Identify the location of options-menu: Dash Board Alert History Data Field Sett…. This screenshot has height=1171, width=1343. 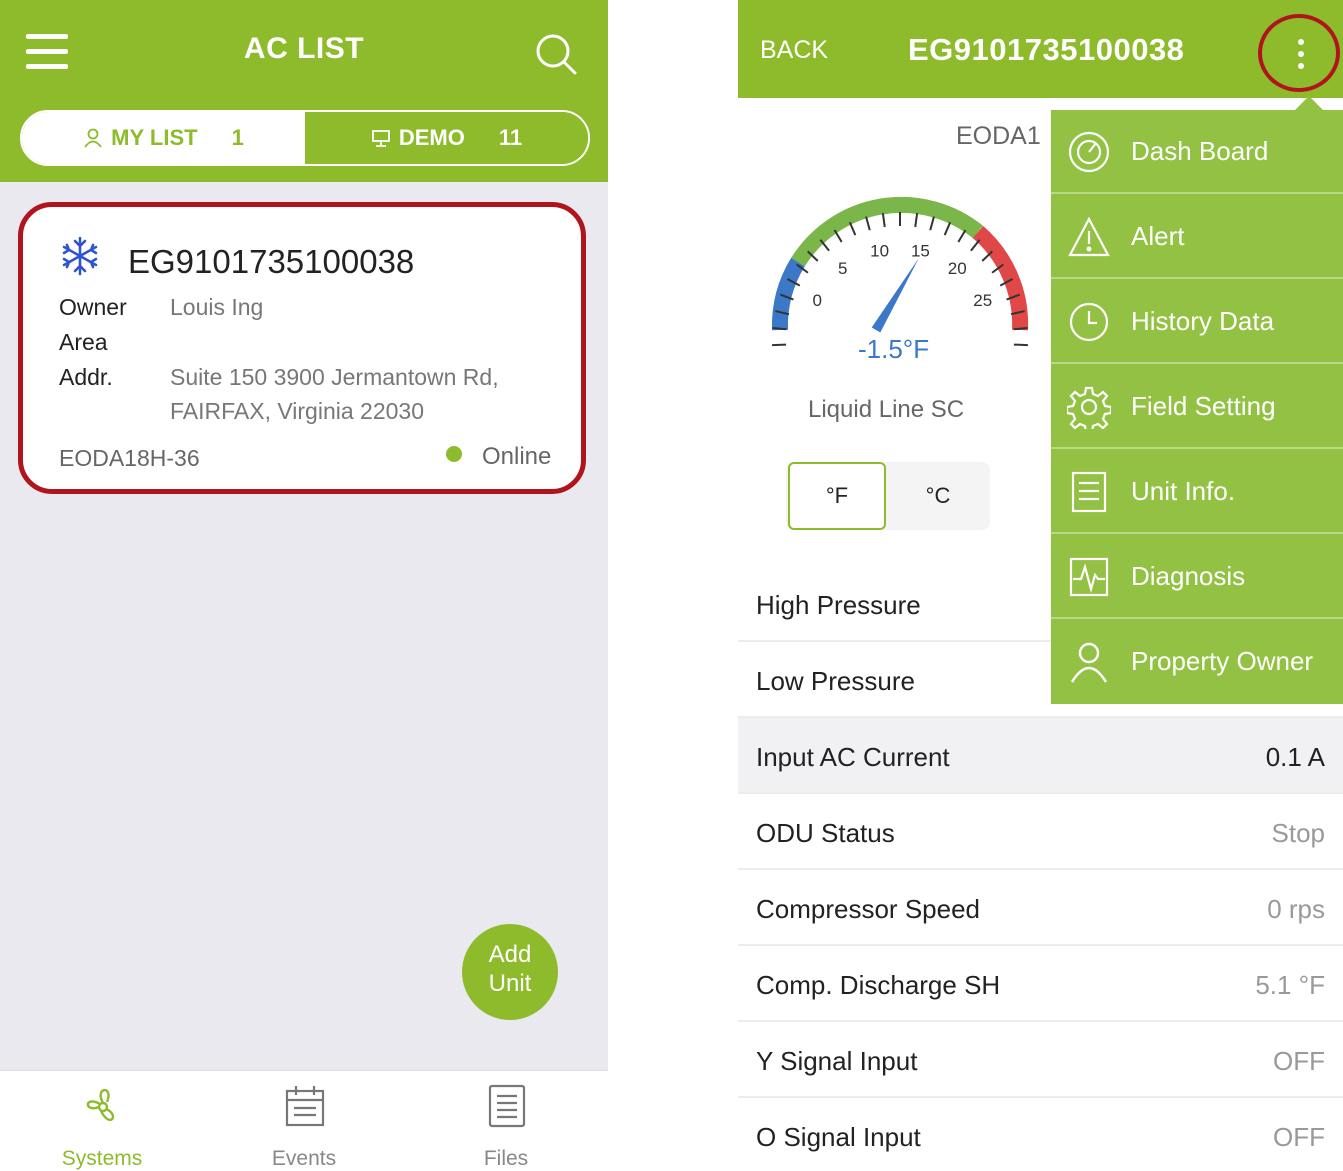
(1197, 400).